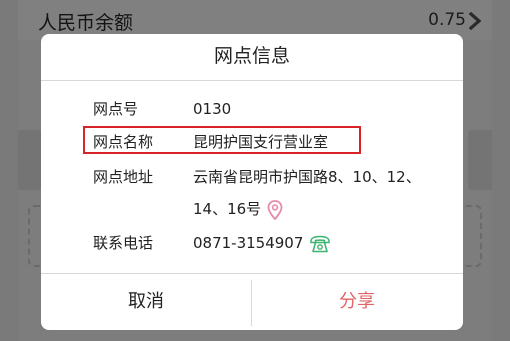 Image resolution: width=510 pixels, height=341 pixels. Describe the element at coordinates (475, 21) in the screenshot. I see `chevron-right-icon` at that location.